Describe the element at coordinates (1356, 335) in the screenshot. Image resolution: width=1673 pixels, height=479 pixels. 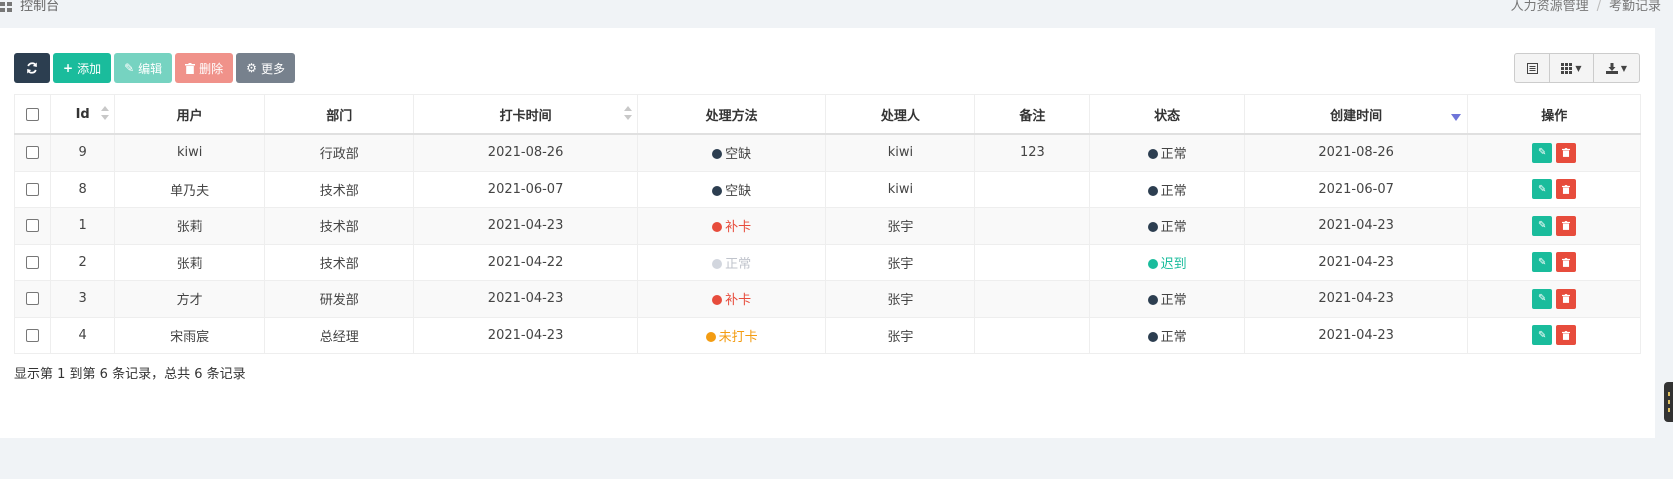
I see `cell-created: 2021-04-23` at that location.